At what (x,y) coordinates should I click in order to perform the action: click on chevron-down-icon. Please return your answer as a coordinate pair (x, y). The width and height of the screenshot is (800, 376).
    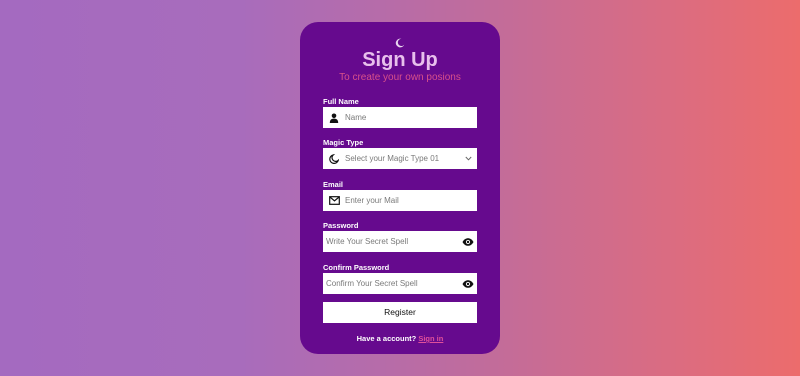
    Looking at the image, I should click on (468, 158).